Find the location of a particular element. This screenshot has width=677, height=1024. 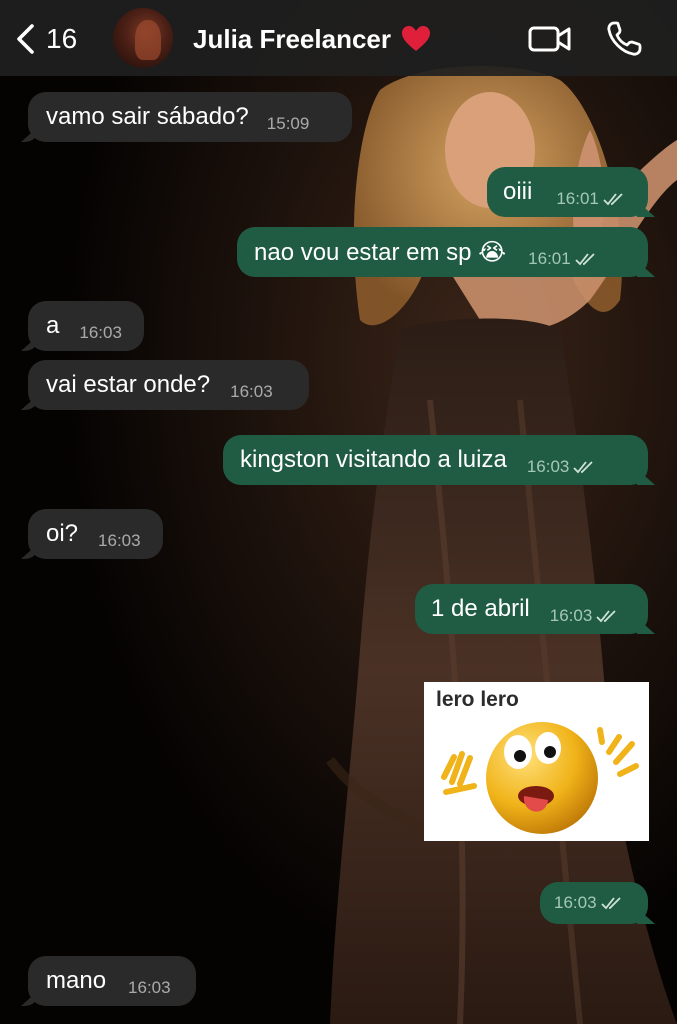

message-text: nao vou estar em sp 😭 is located at coordinates (380, 252).